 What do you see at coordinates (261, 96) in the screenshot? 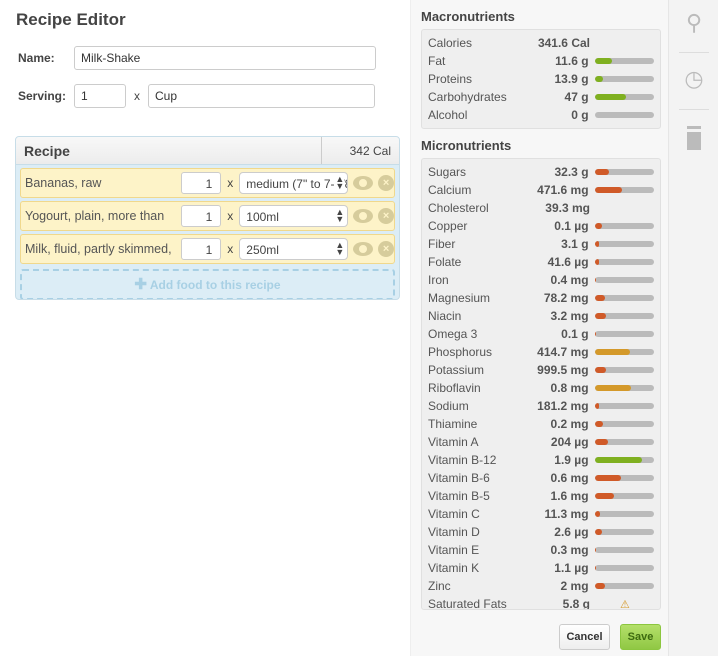
I see `serving-unit-input` at bounding box center [261, 96].